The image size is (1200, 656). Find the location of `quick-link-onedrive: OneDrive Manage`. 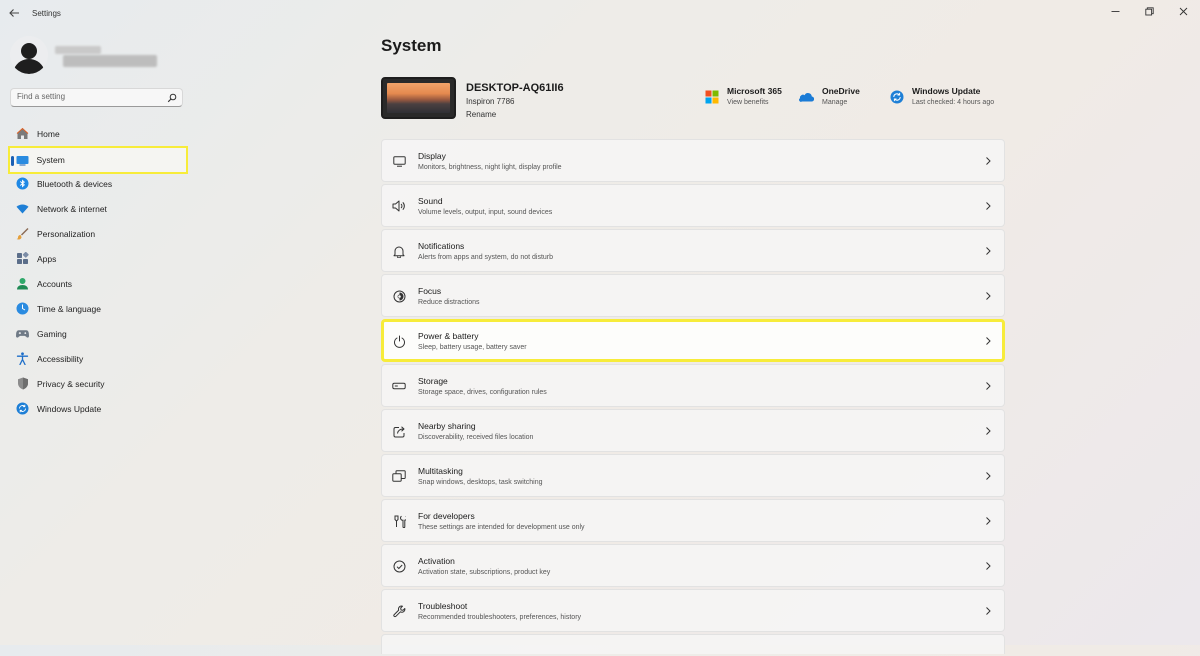

quick-link-onedrive: OneDrive Manage is located at coordinates (829, 96).